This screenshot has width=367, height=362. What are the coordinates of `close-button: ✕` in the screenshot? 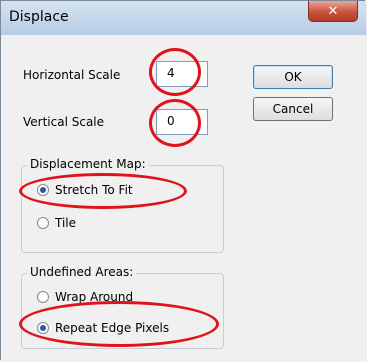 It's located at (333, 11).